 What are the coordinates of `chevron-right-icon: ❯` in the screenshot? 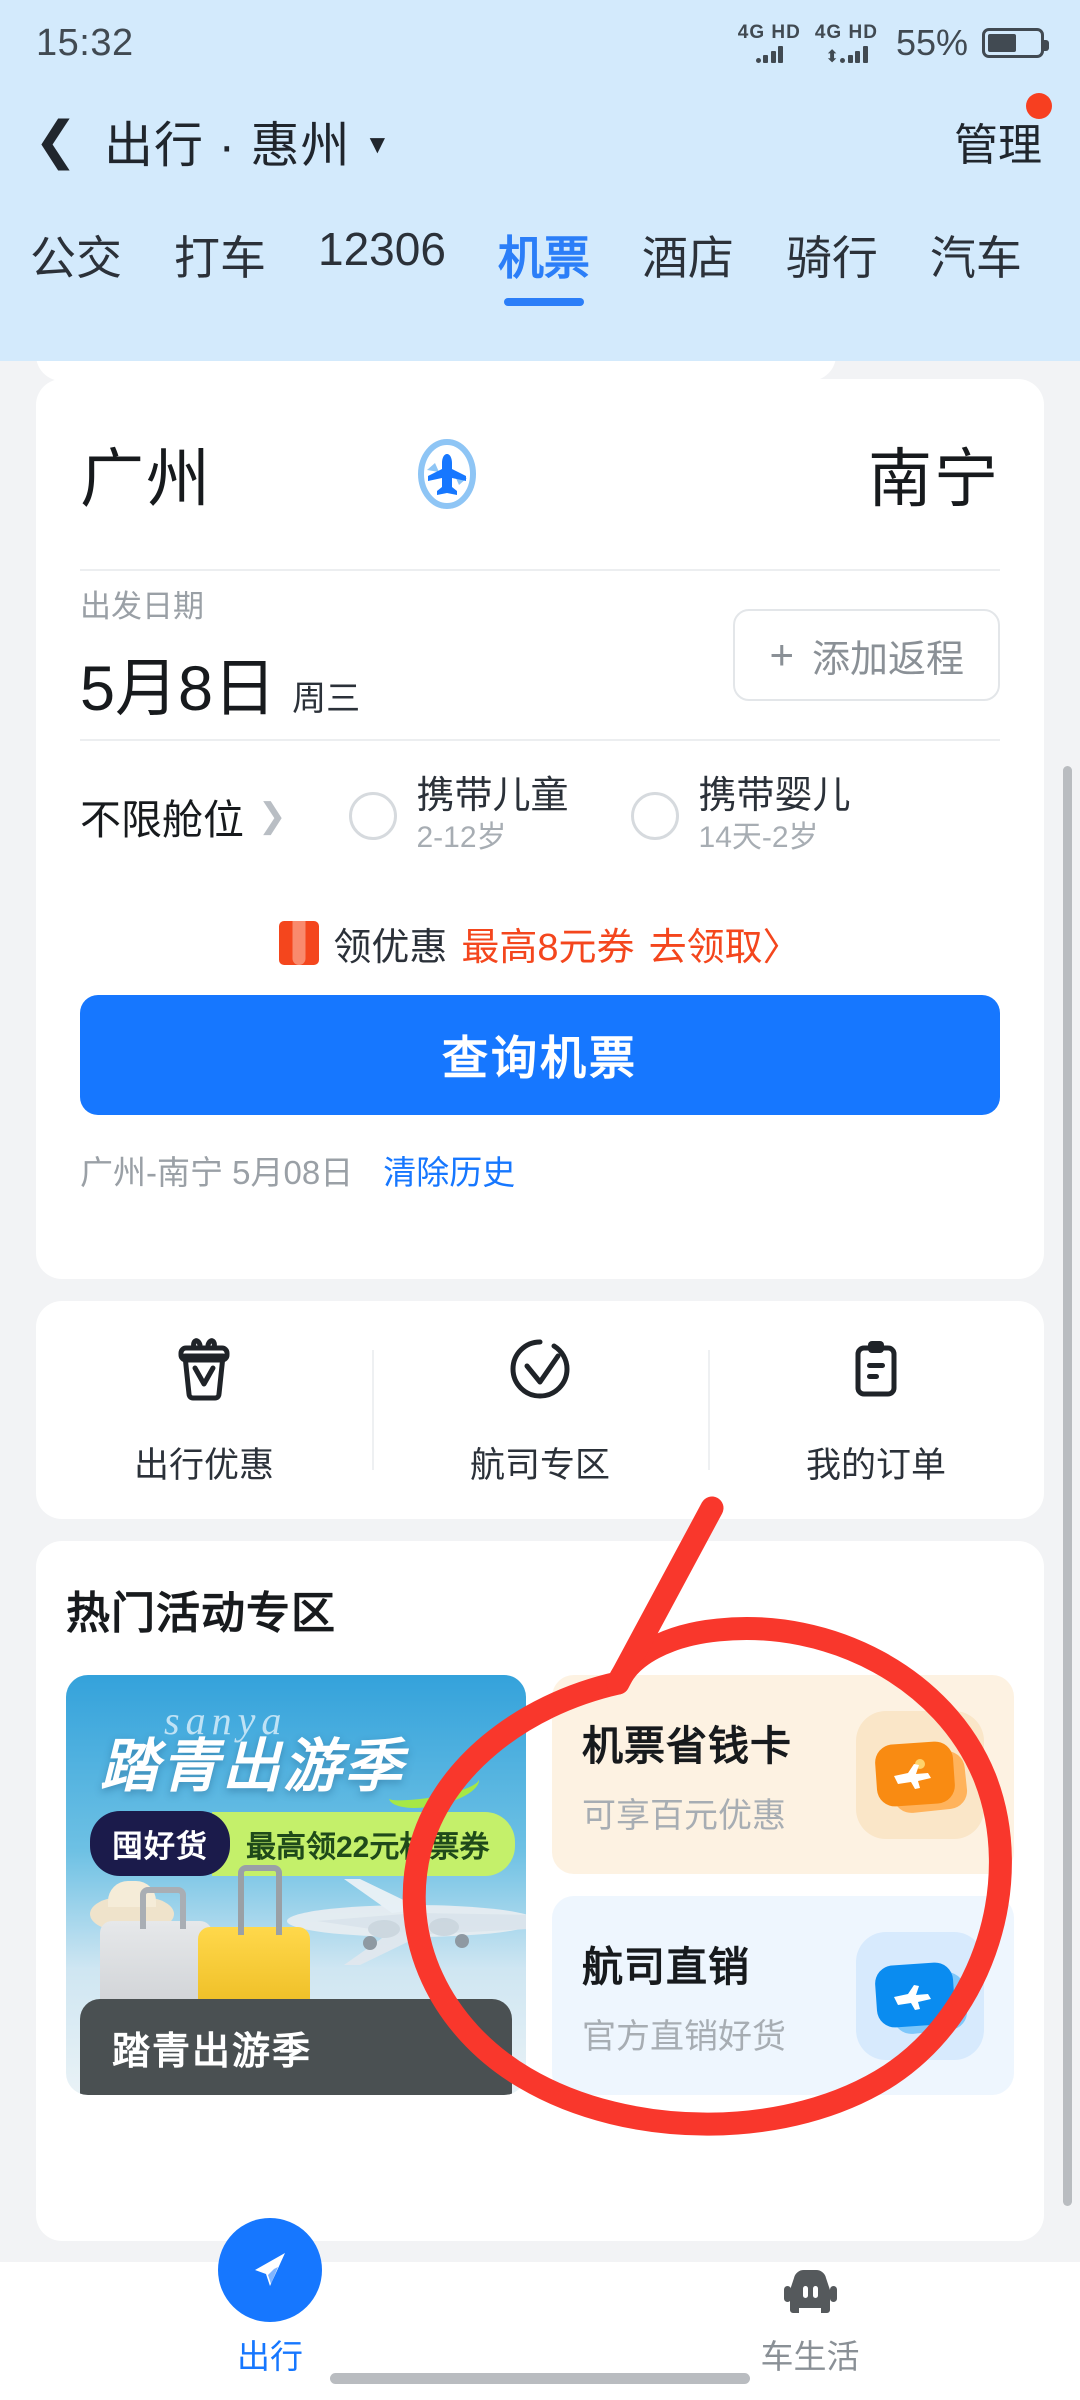 It's located at (272, 816).